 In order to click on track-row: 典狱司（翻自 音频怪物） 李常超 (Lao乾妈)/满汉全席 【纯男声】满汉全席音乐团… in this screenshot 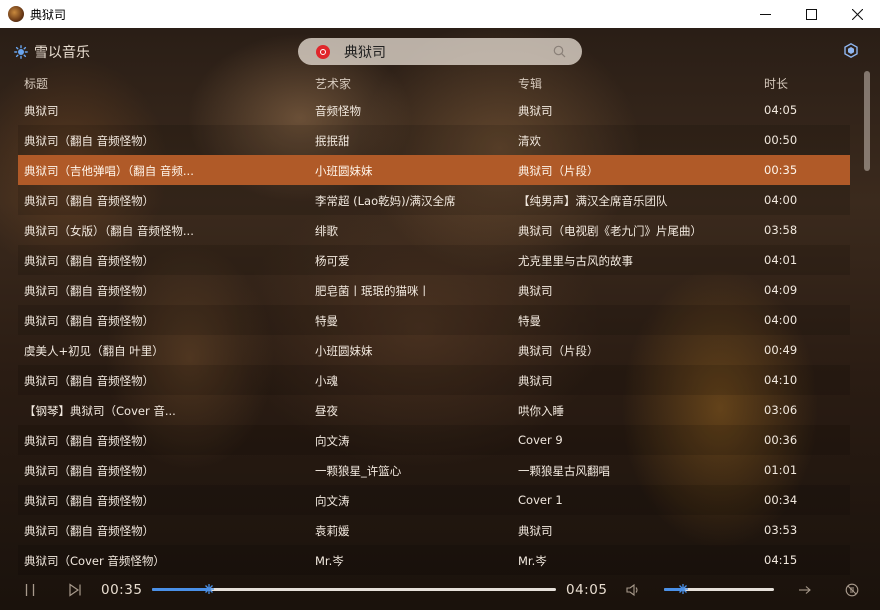, I will do `click(434, 200)`.